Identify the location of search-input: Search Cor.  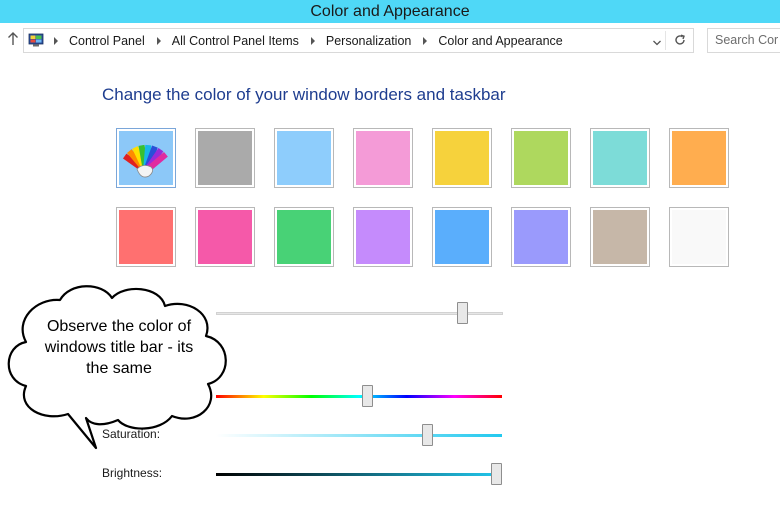
(743, 40).